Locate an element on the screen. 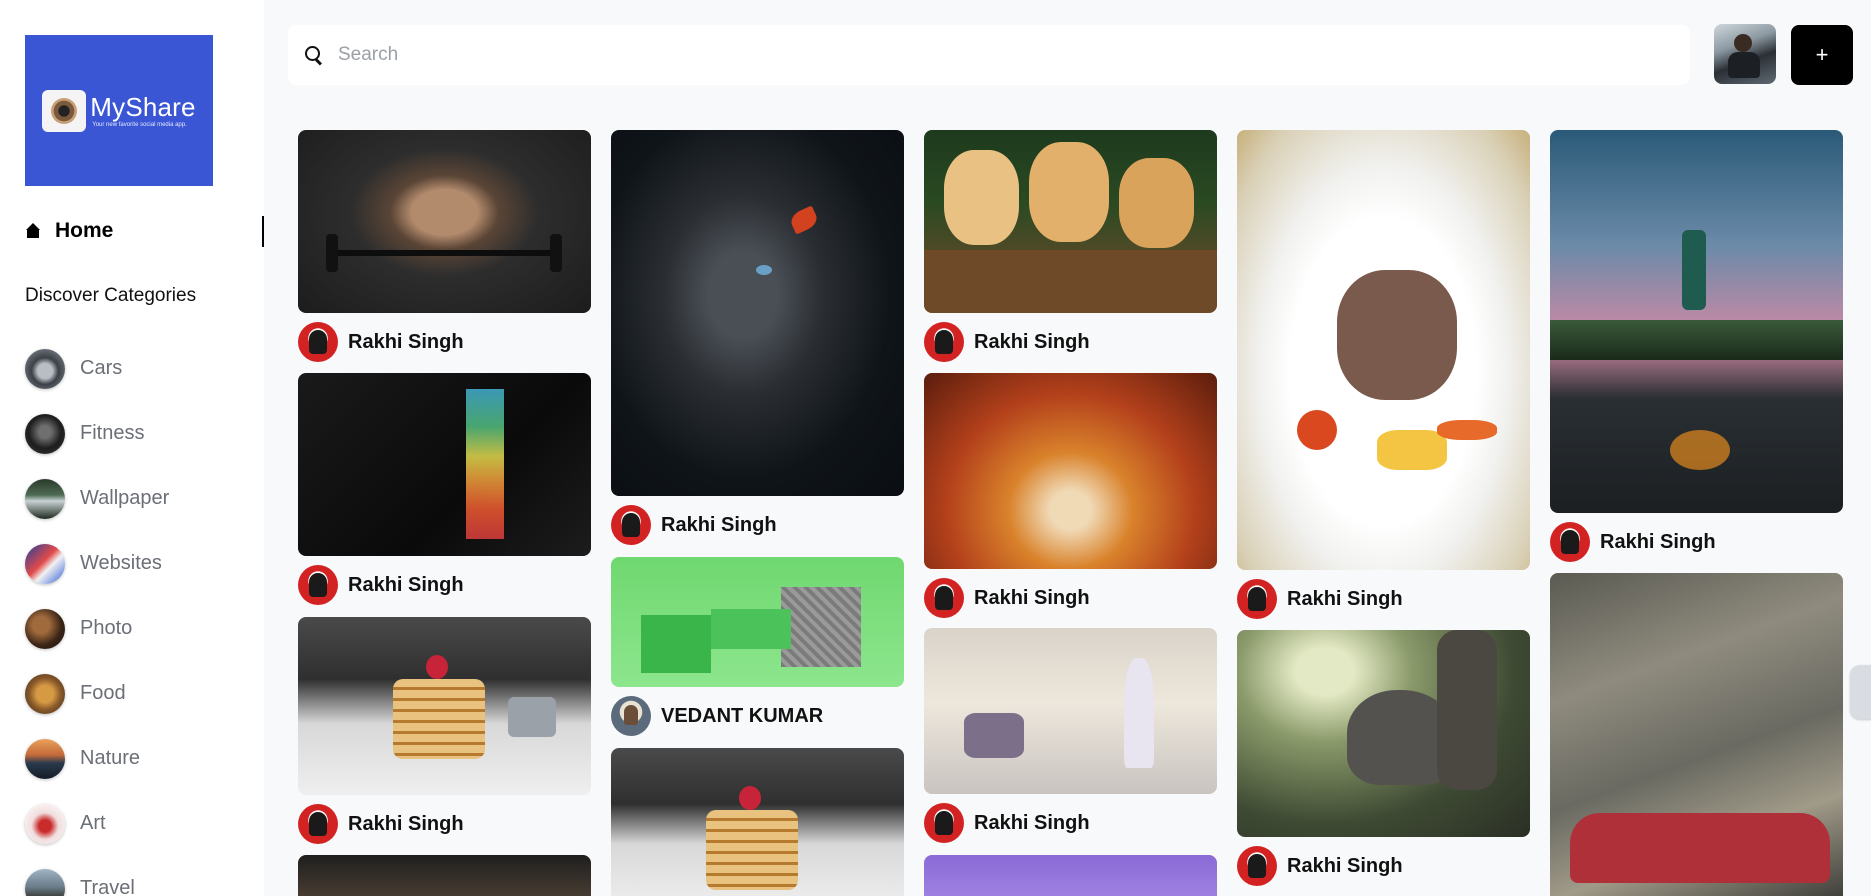 Image resolution: width=1871 pixels, height=896 pixels. categories-heading: Discover Categories is located at coordinates (111, 295).